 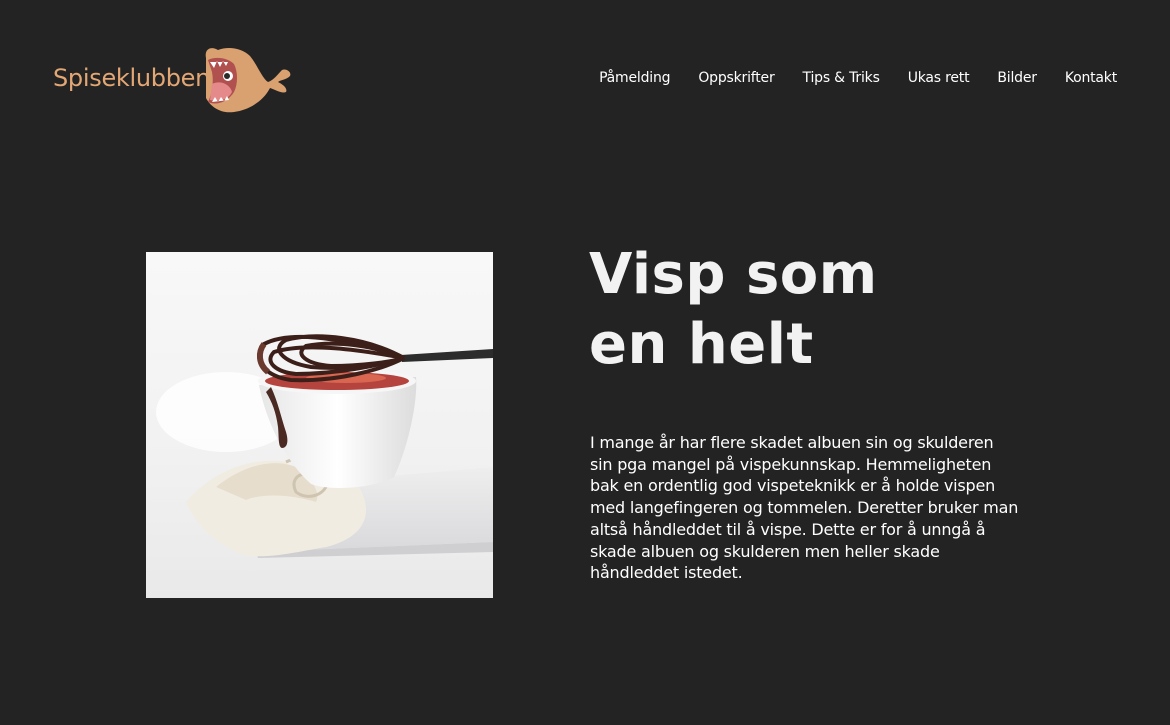 I want to click on whale-mascot-icon, so click(x=248, y=80).